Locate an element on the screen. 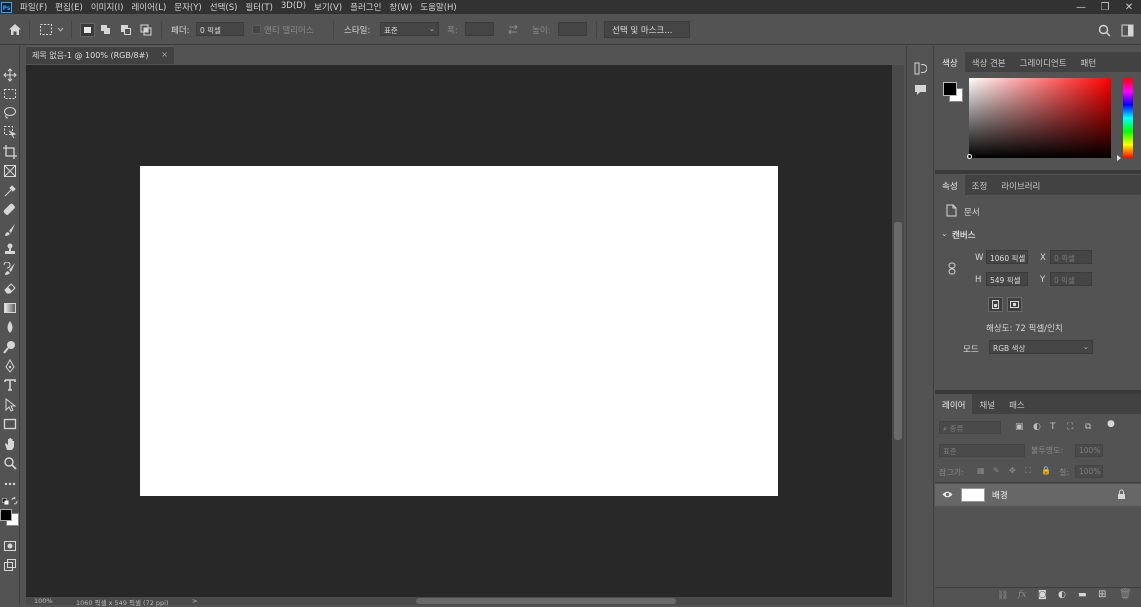 This screenshot has width=1141, height=607. pen-tool-icon is located at coordinates (10, 366).